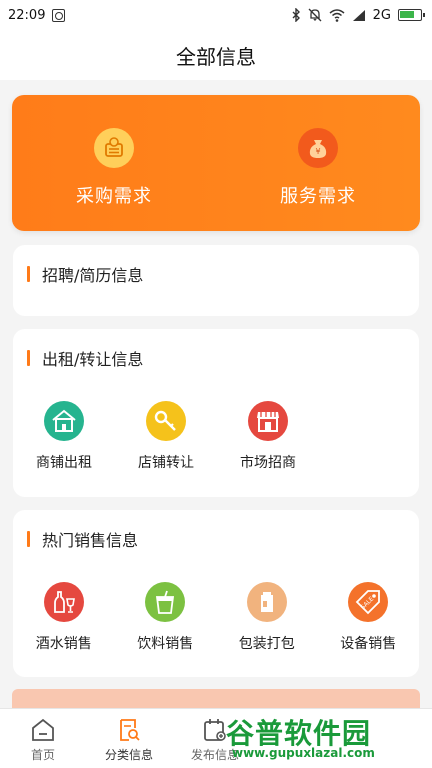 This screenshot has width=432, height=768. What do you see at coordinates (368, 602) in the screenshot?
I see `sale-tag-icon: SALE` at bounding box center [368, 602].